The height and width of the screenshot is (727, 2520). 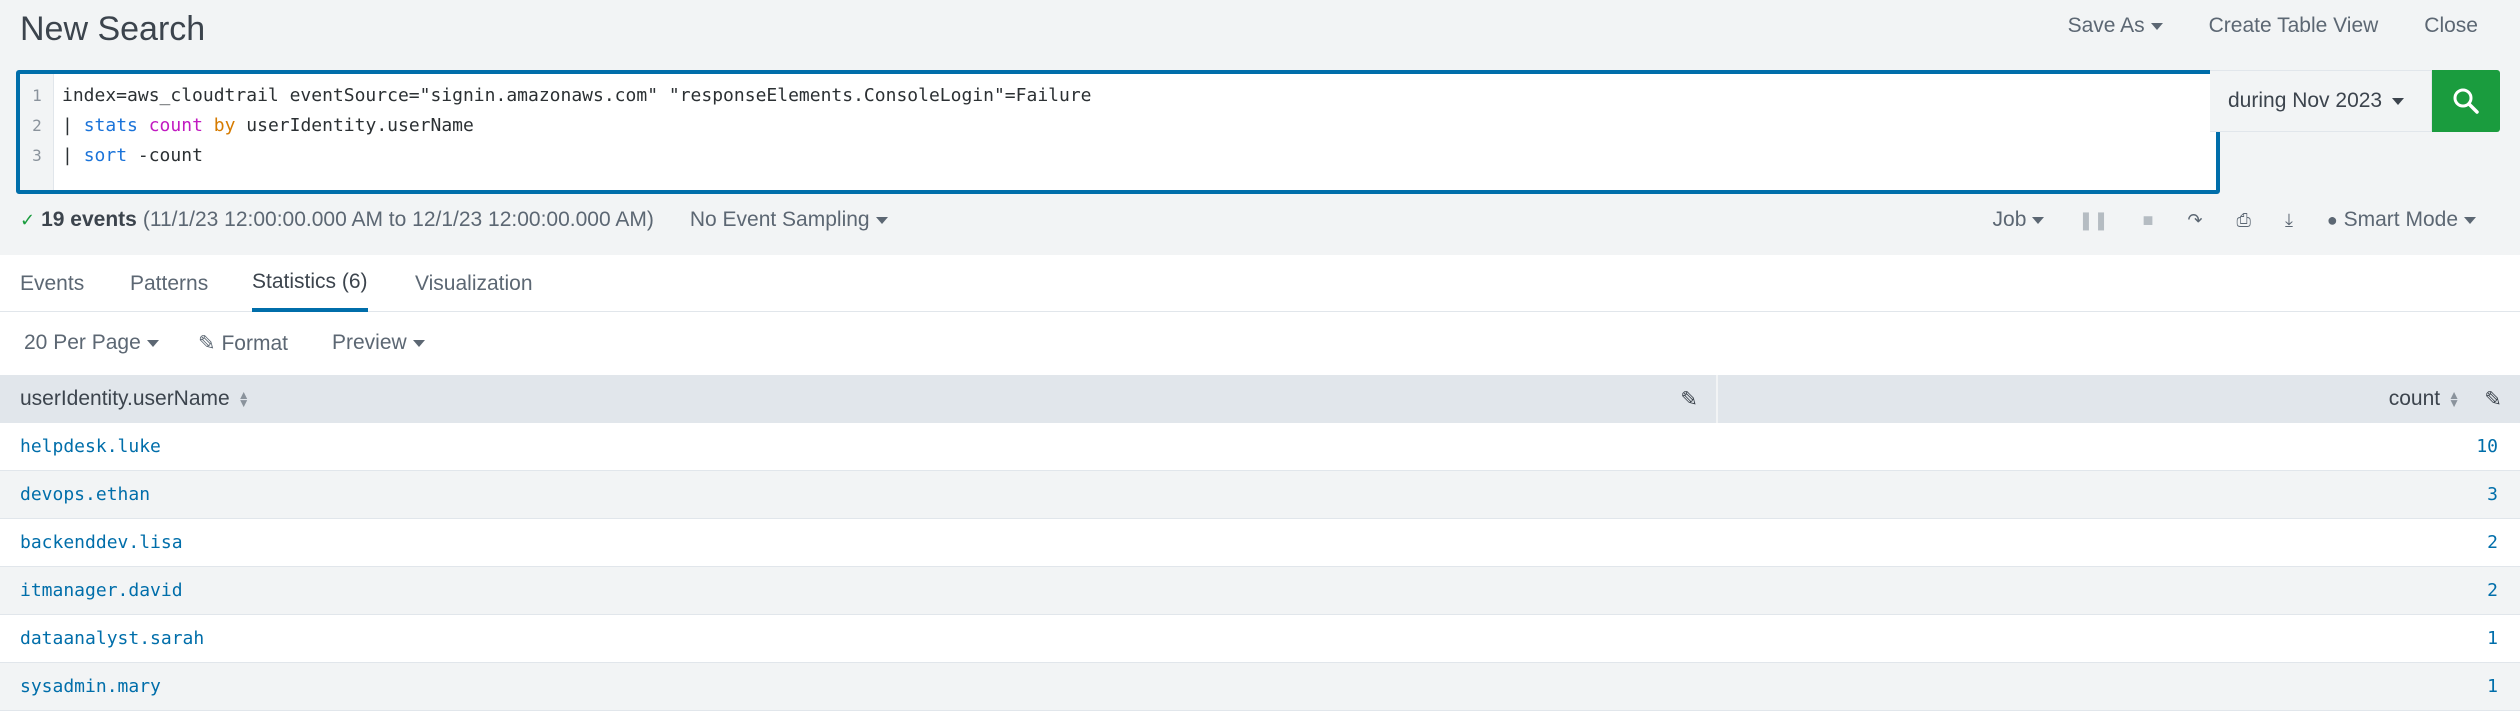 I want to click on share-icon: ↷, so click(x=2194, y=220).